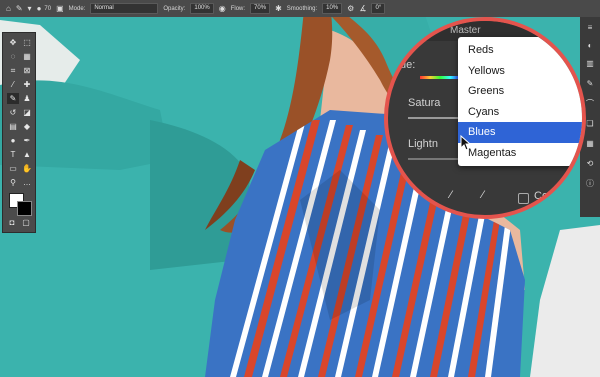 The height and width of the screenshot is (377, 600). I want to click on colorize-label: Coloriz, so click(551, 196).